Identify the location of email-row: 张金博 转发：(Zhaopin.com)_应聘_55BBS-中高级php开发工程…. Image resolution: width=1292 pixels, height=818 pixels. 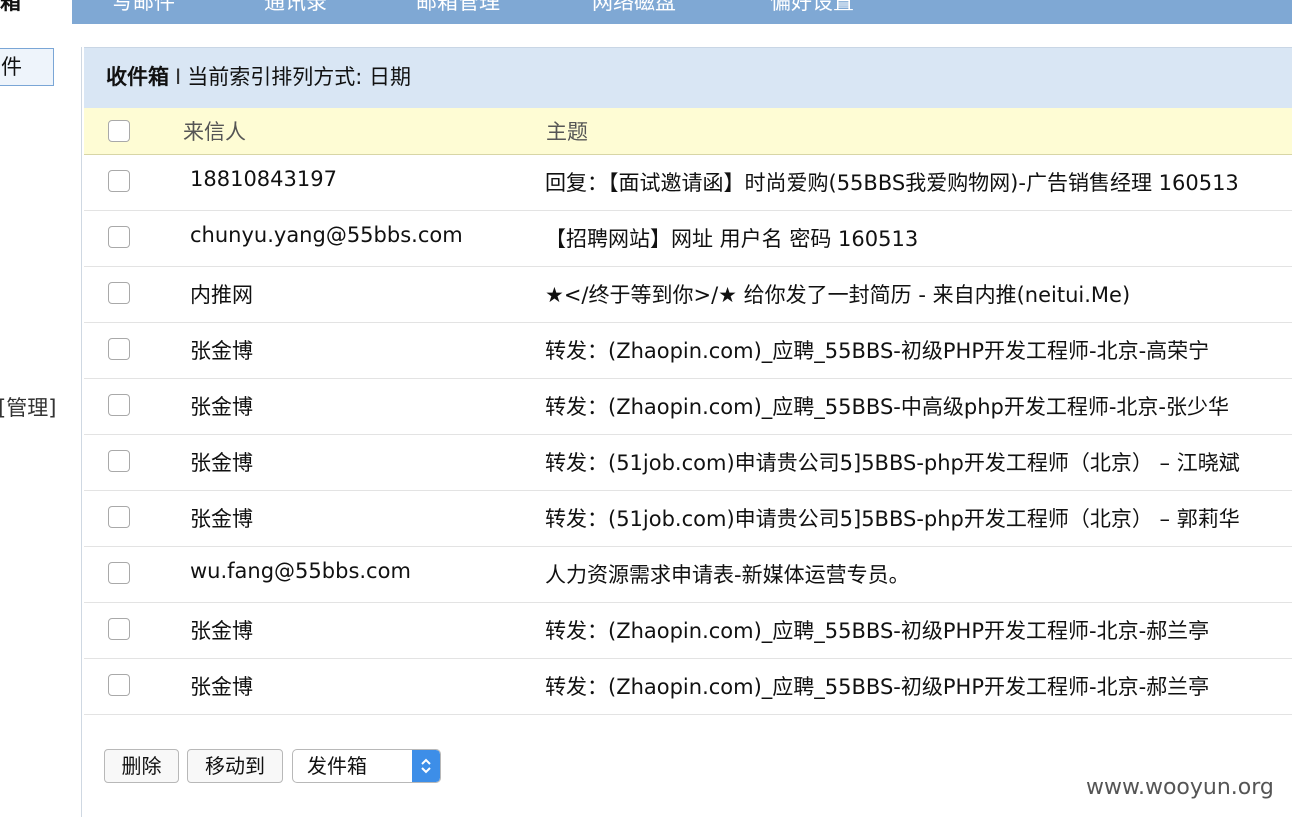
(688, 407).